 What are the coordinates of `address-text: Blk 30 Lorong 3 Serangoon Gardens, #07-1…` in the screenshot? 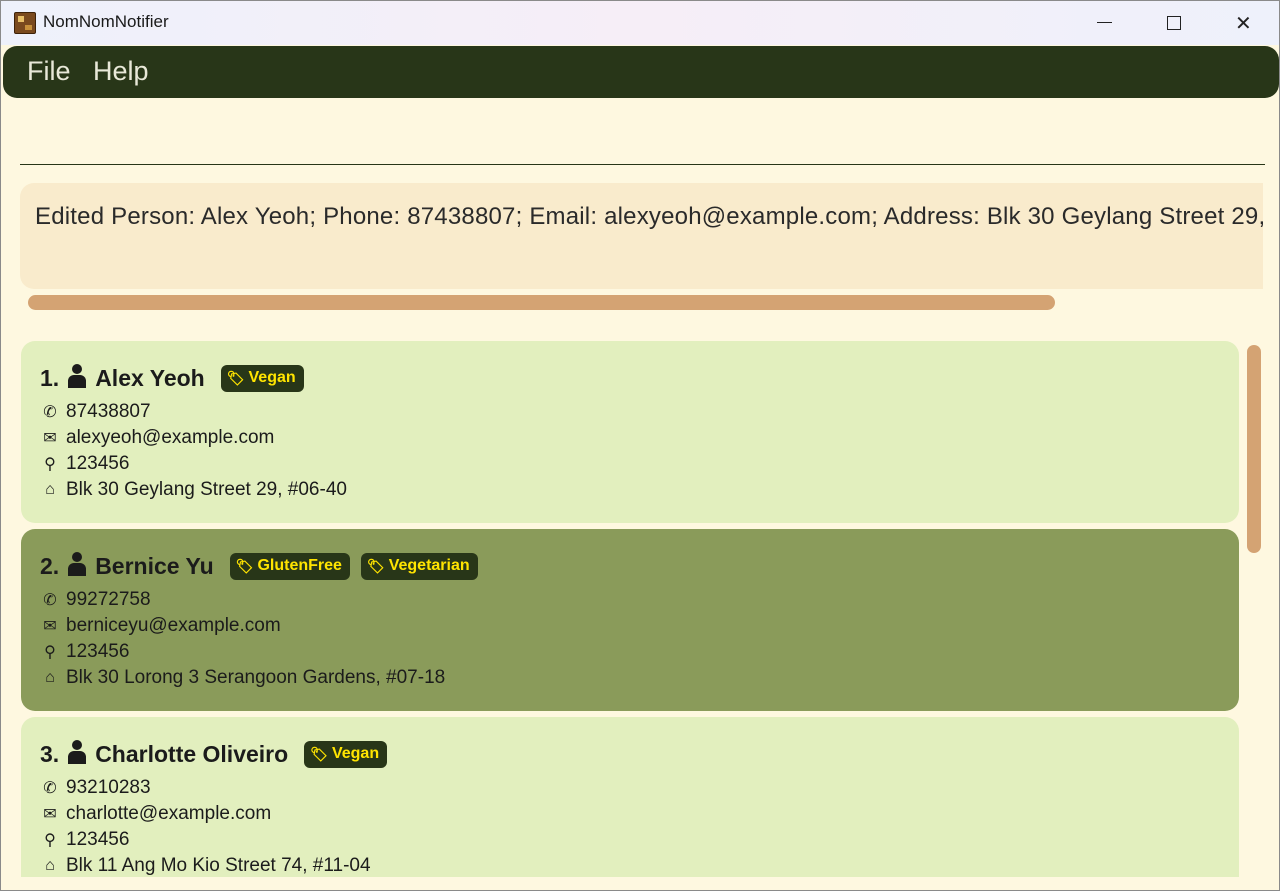 It's located at (256, 677).